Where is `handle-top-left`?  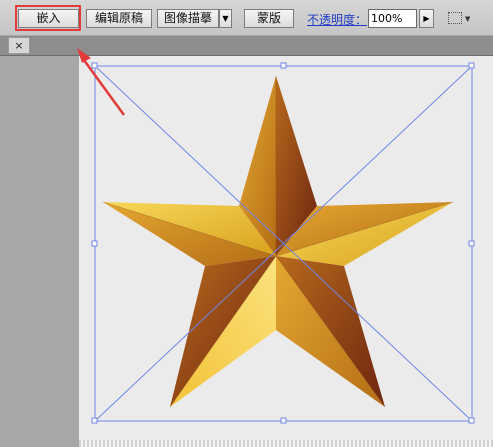
handle-top-left is located at coordinates (94, 65).